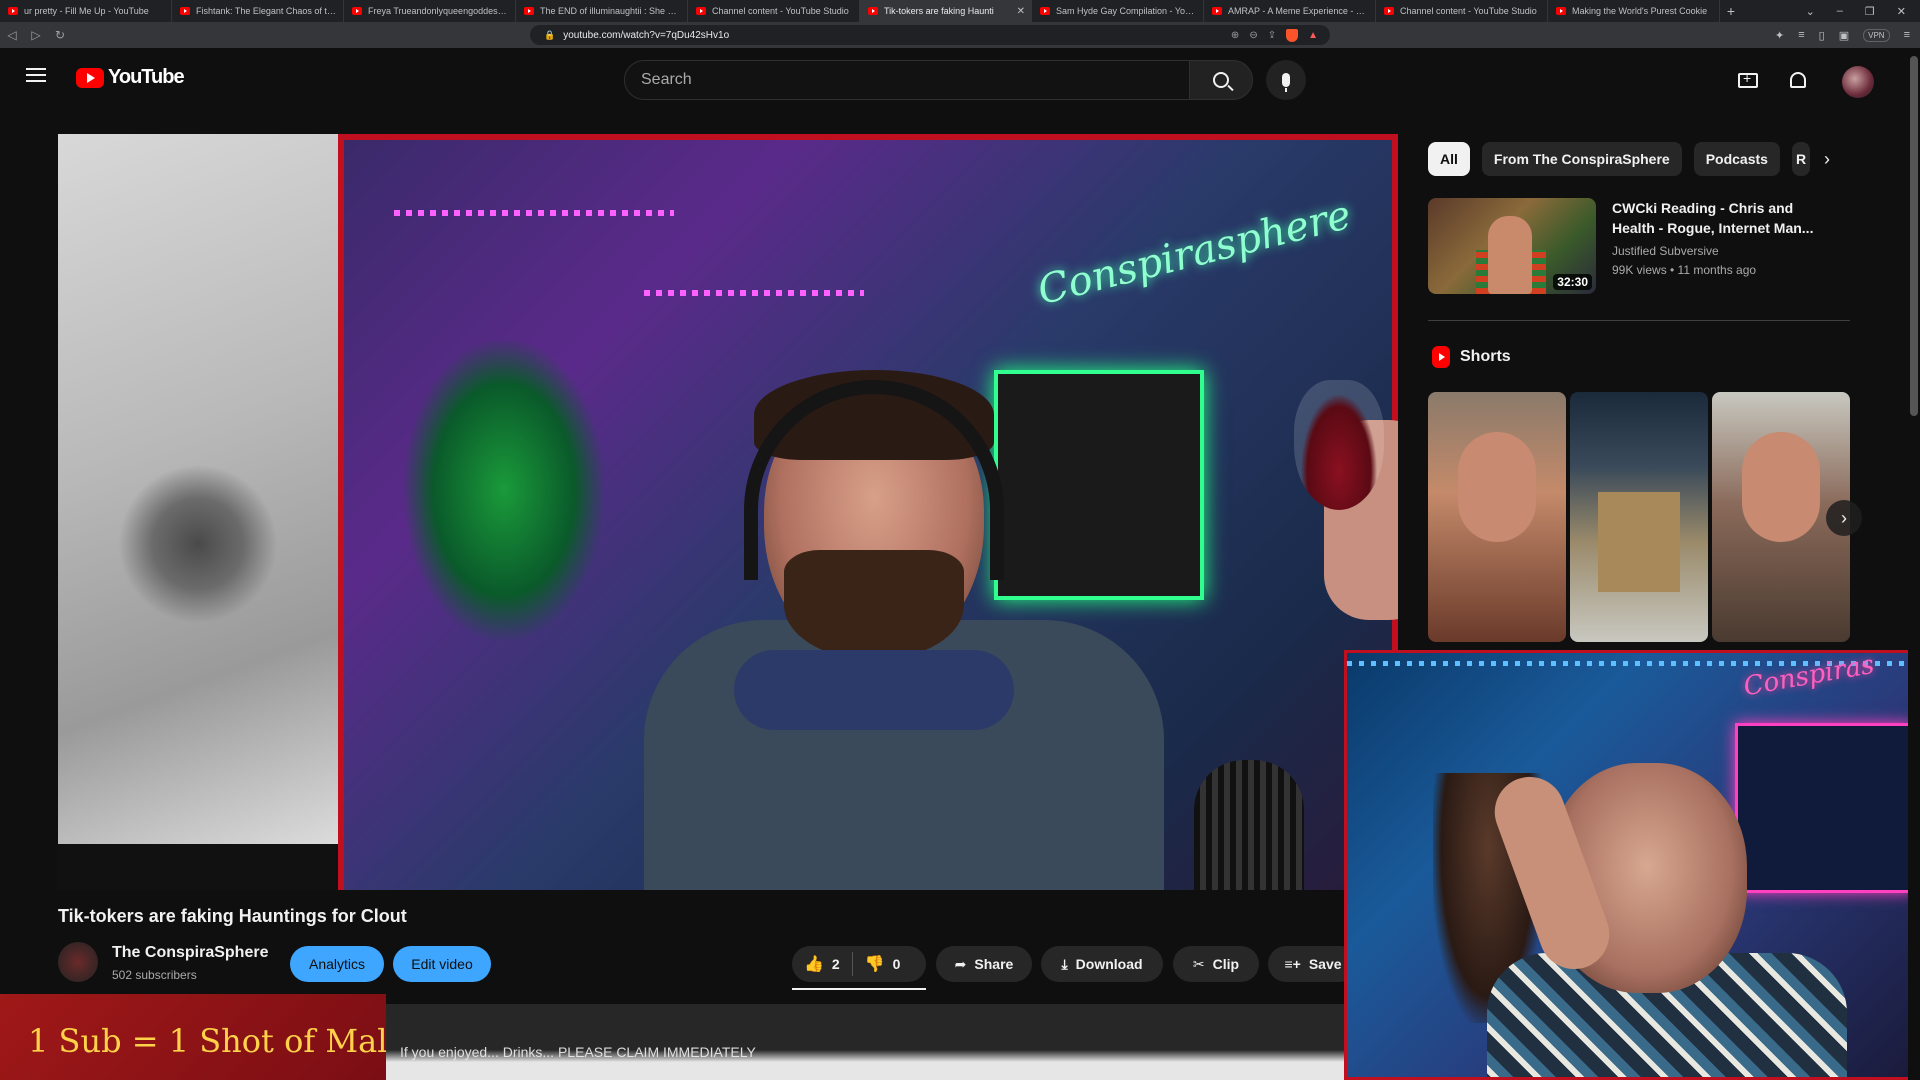 Image resolution: width=1920 pixels, height=1080 pixels. I want to click on dislike-count: 0, so click(896, 964).